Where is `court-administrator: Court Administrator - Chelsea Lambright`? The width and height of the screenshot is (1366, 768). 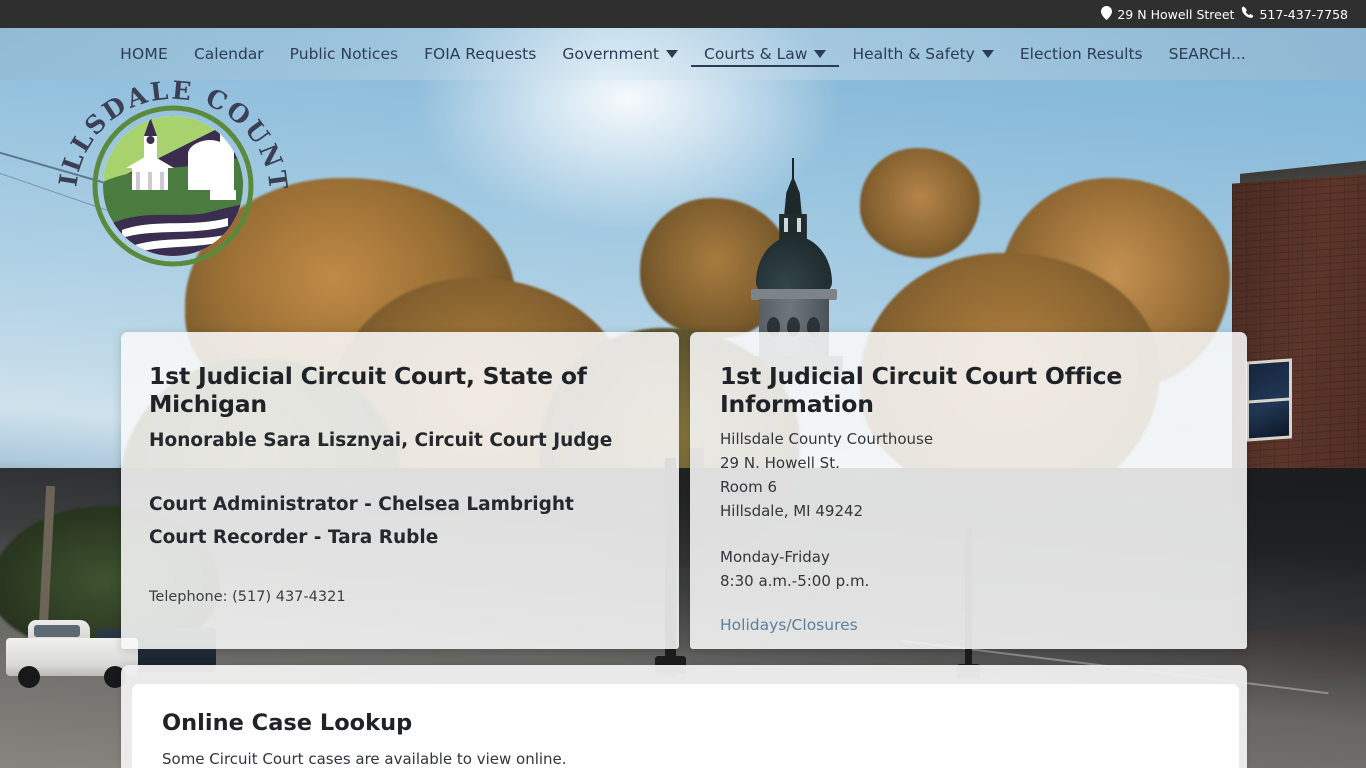 court-administrator: Court Administrator - Chelsea Lambright is located at coordinates (361, 504).